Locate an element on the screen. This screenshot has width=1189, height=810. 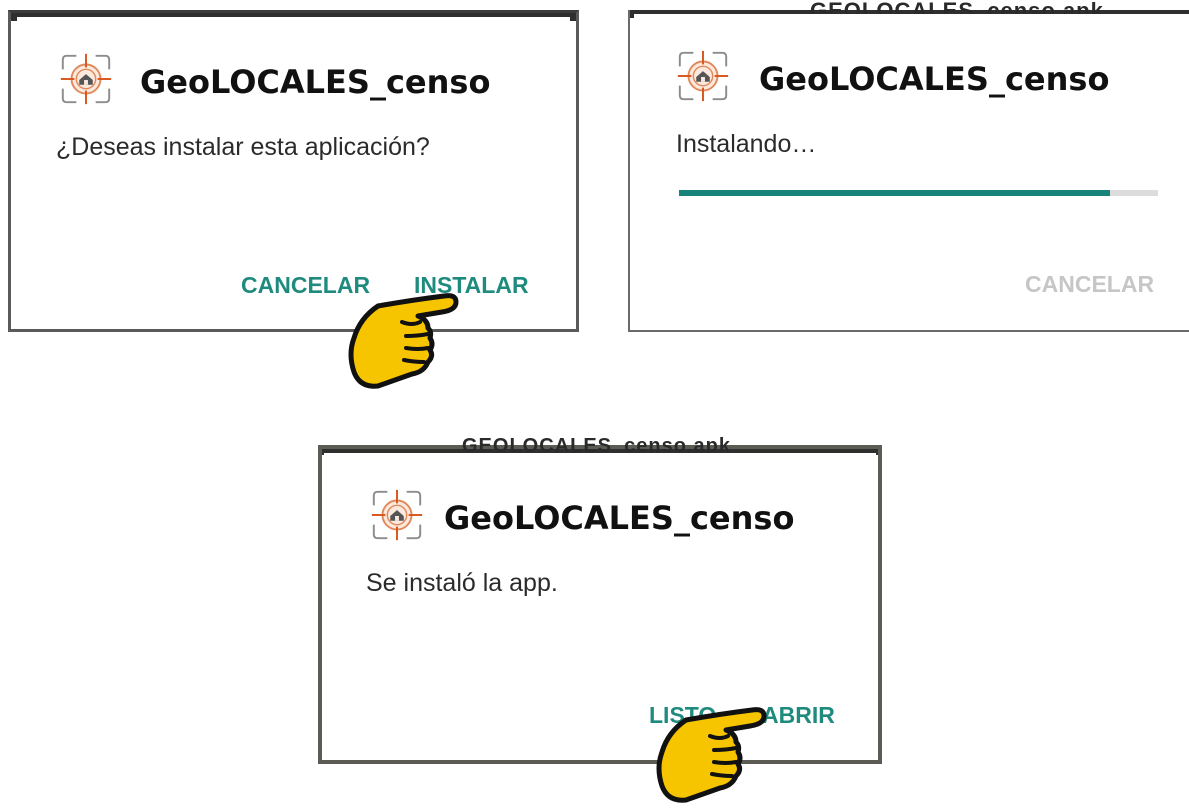
install-progress-bar is located at coordinates (918, 193).